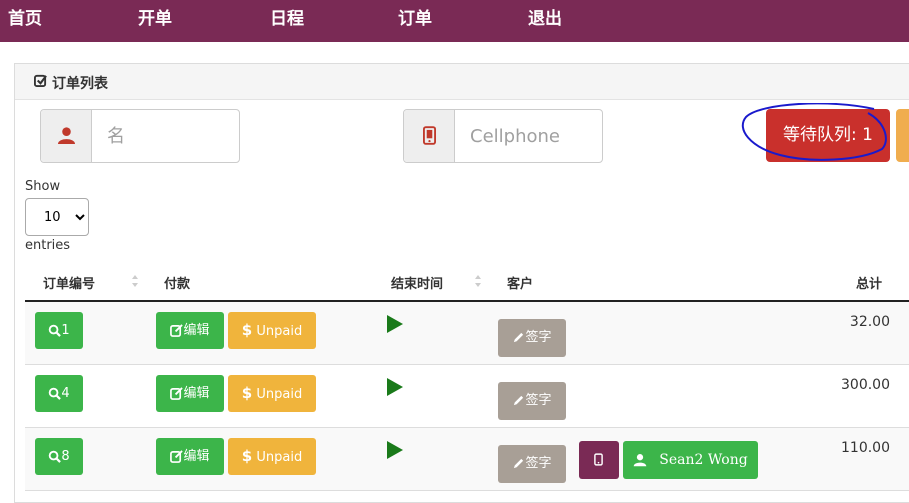  What do you see at coordinates (69, 282) in the screenshot?
I see `header-order-no: 订单编号` at bounding box center [69, 282].